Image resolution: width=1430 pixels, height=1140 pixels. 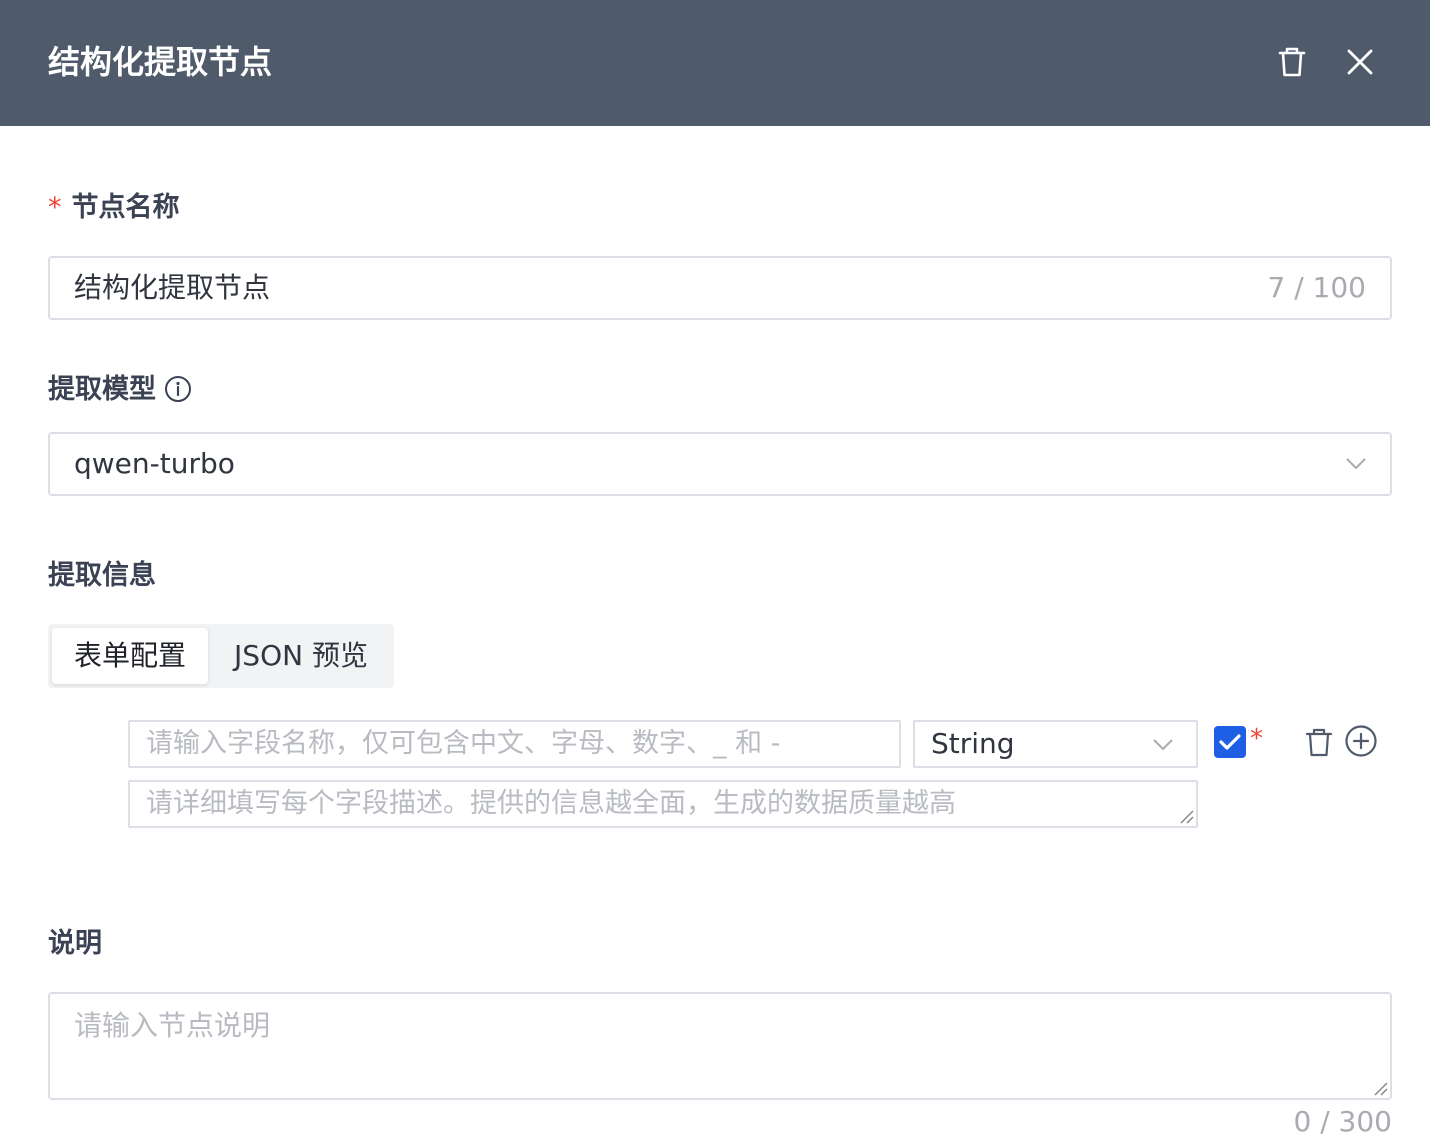 I want to click on description-label: 说明, so click(x=75, y=943).